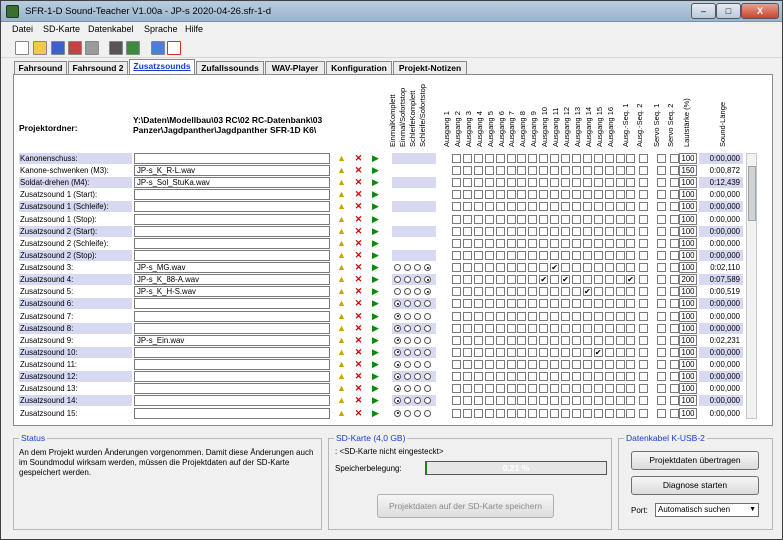  Describe the element at coordinates (752, 193) in the screenshot. I see `scrollbar-thumb` at that location.